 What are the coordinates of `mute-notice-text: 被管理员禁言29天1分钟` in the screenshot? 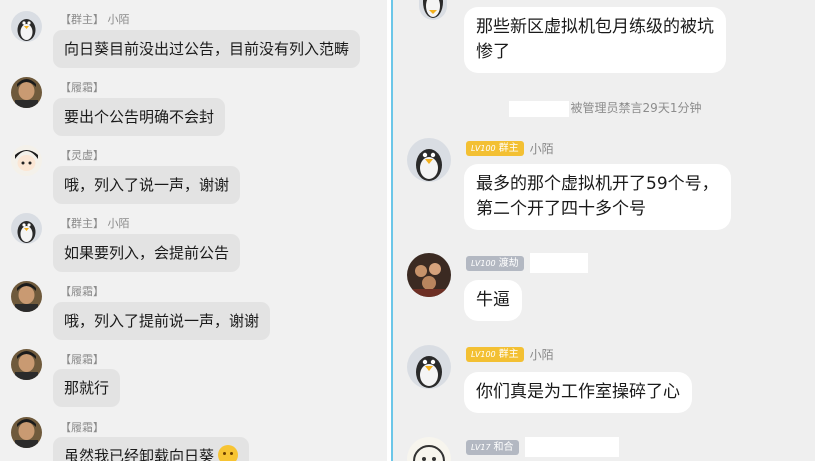 It's located at (636, 108).